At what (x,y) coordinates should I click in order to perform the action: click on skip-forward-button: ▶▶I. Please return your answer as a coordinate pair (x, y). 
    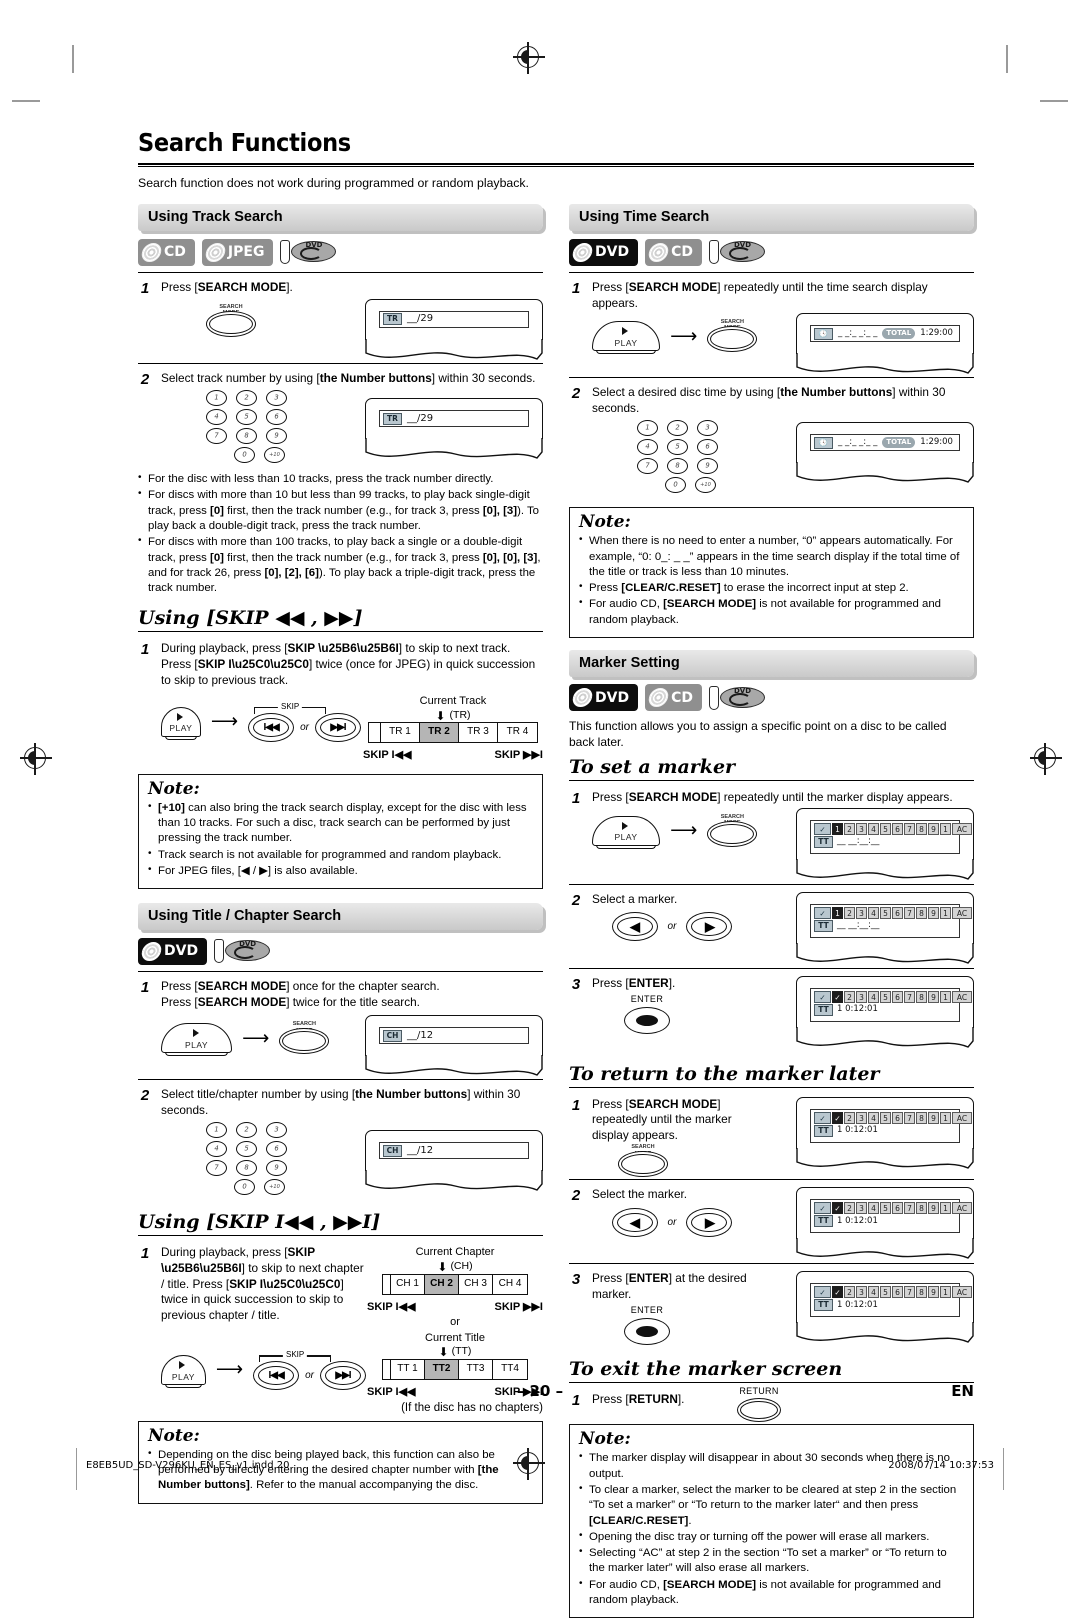
    Looking at the image, I should click on (338, 728).